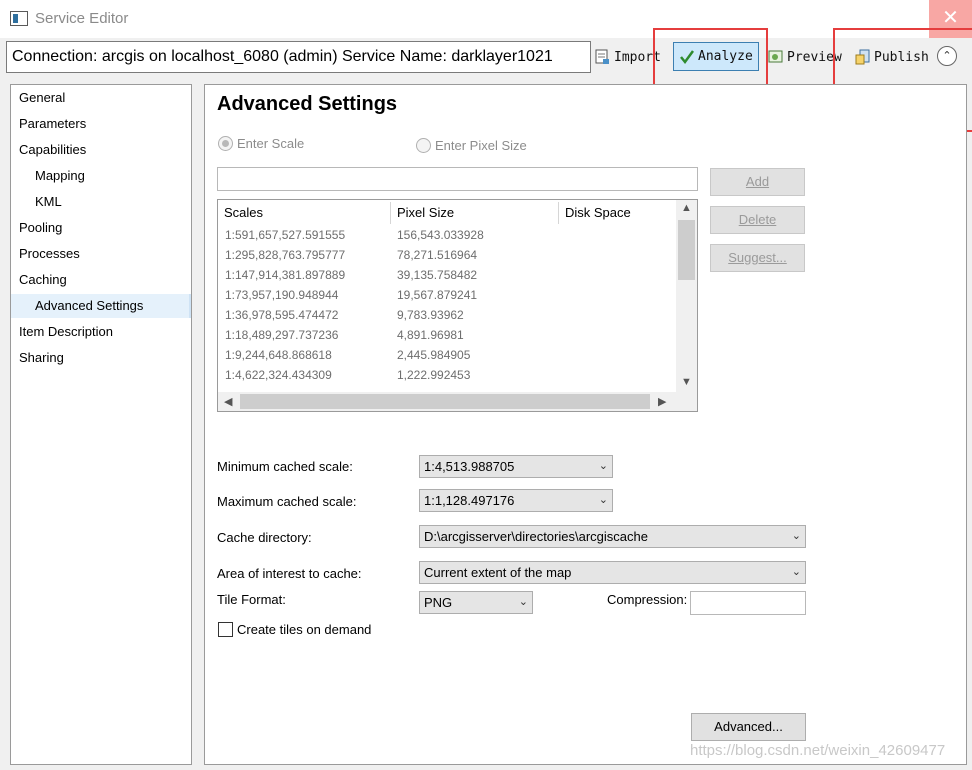  I want to click on compression-input, so click(748, 603).